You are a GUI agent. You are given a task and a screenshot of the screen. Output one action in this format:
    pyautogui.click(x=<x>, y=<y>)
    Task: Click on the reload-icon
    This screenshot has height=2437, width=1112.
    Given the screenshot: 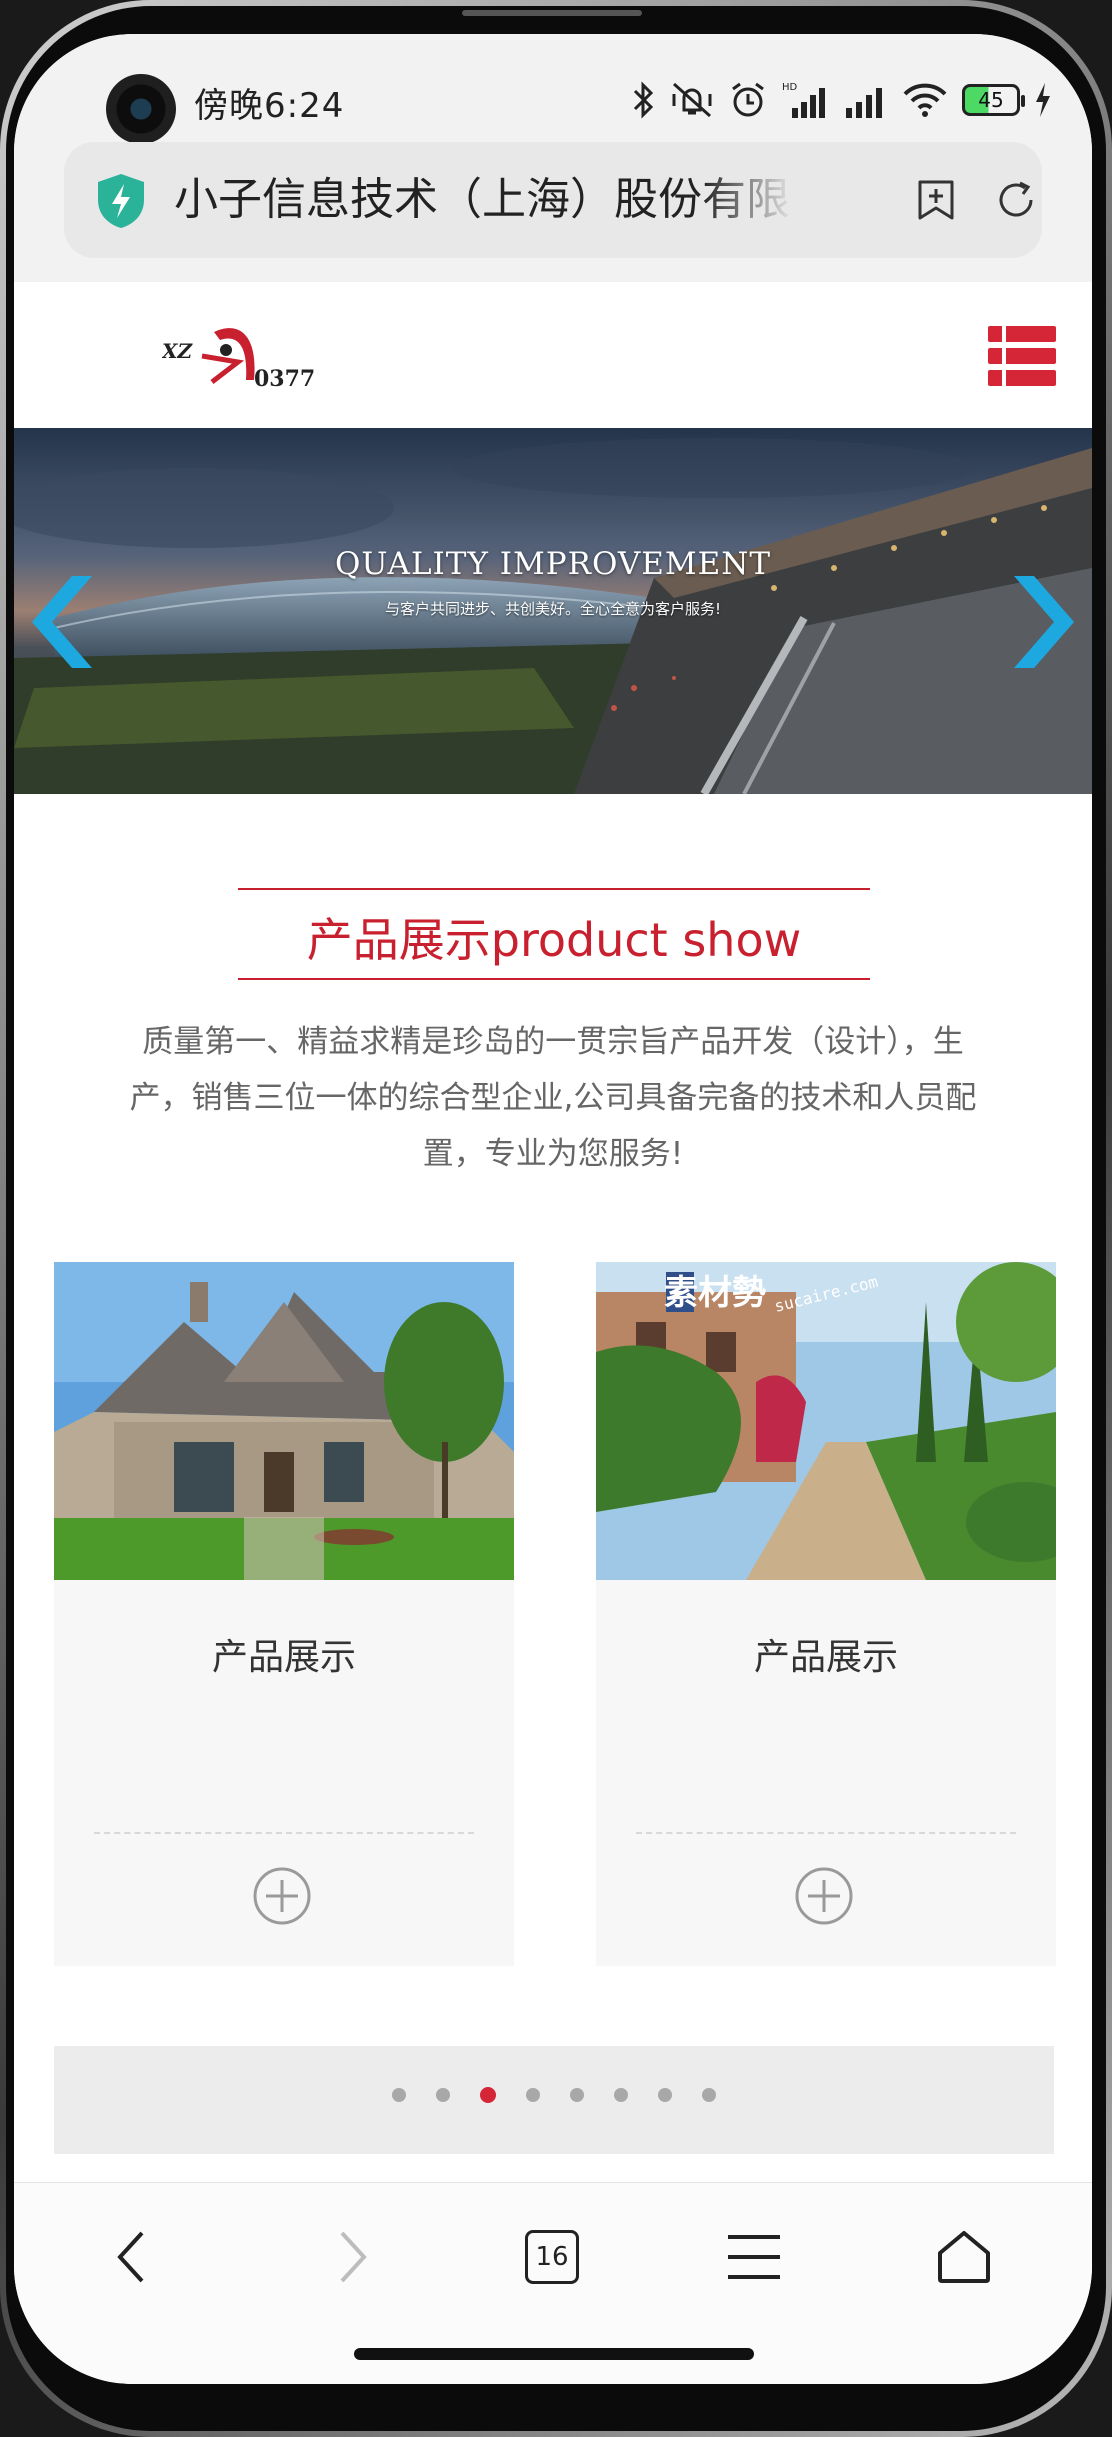 What is the action you would take?
    pyautogui.click(x=1016, y=200)
    